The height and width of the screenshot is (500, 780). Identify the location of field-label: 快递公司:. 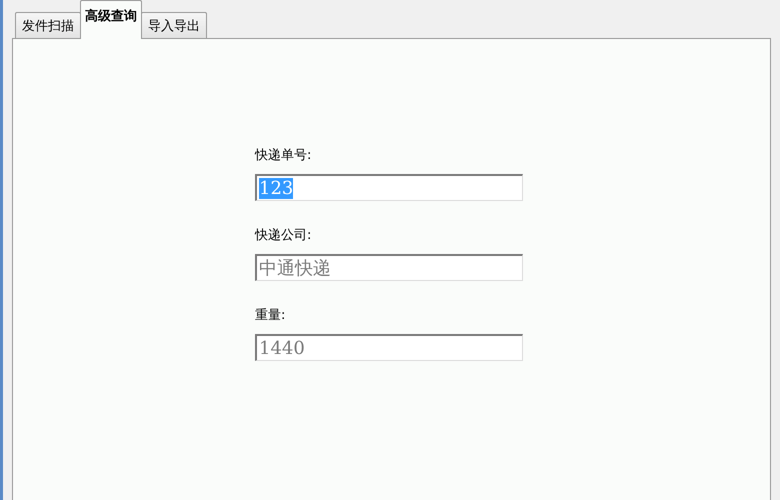
(283, 235).